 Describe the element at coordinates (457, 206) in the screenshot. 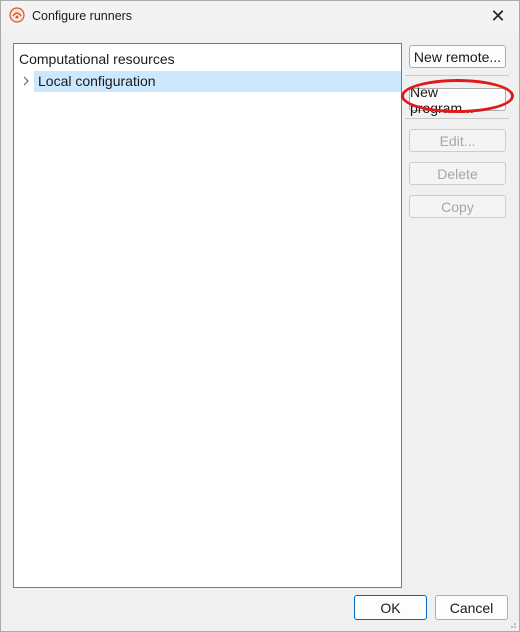

I see `copy-button: Copy` at that location.